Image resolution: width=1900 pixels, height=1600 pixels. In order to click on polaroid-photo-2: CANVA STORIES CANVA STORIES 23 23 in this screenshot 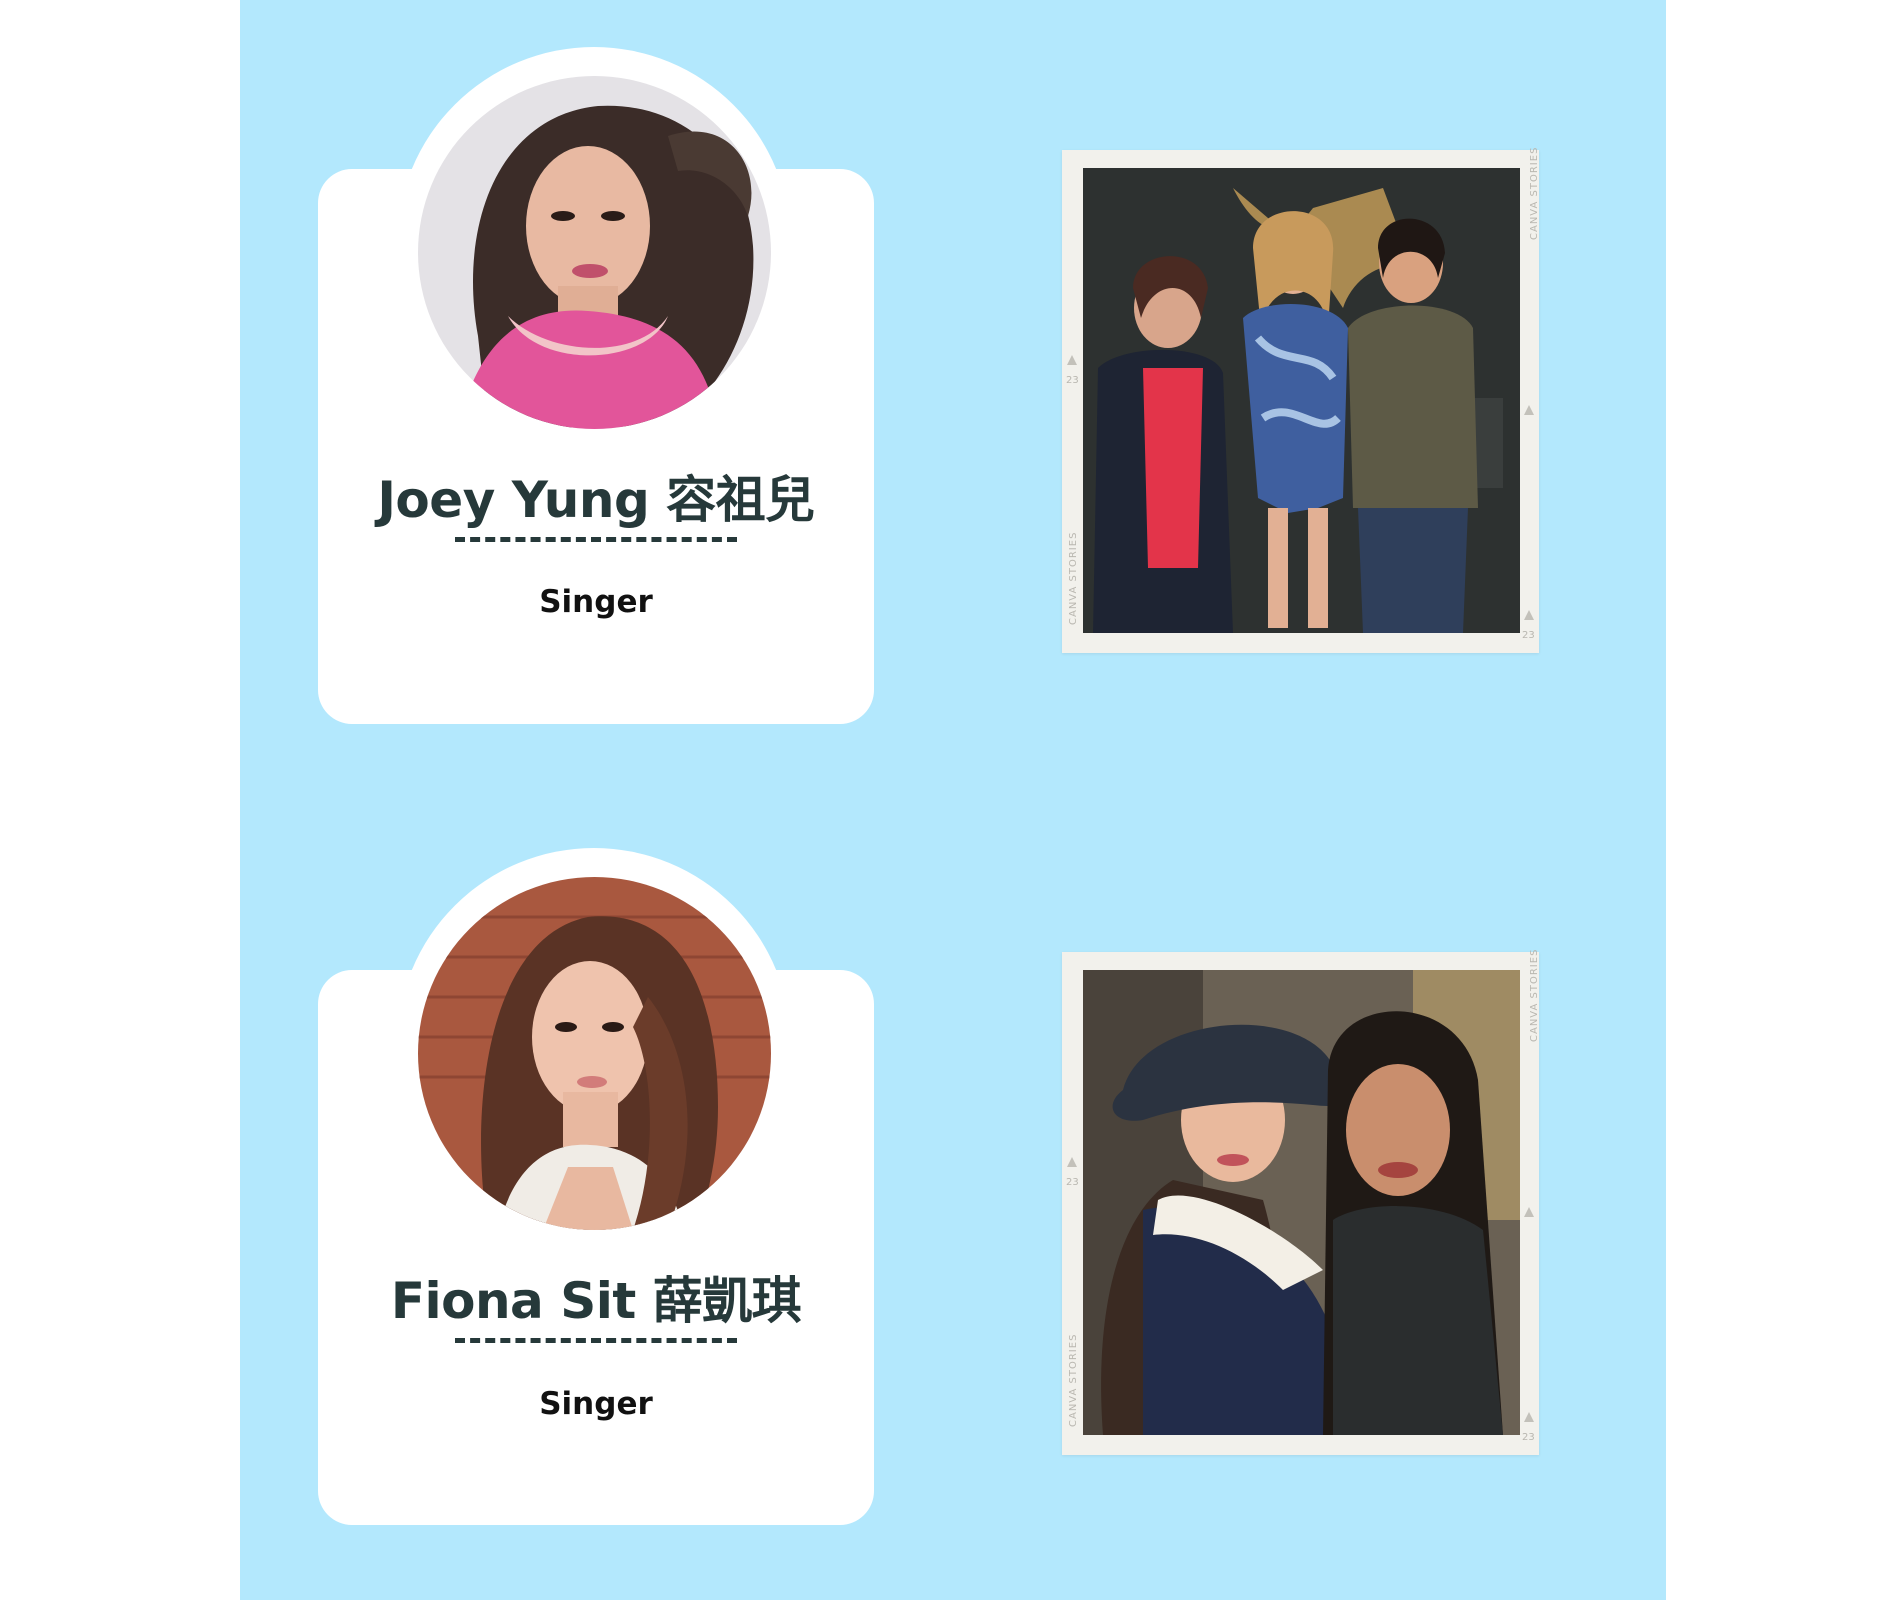, I will do `click(1301, 1201)`.